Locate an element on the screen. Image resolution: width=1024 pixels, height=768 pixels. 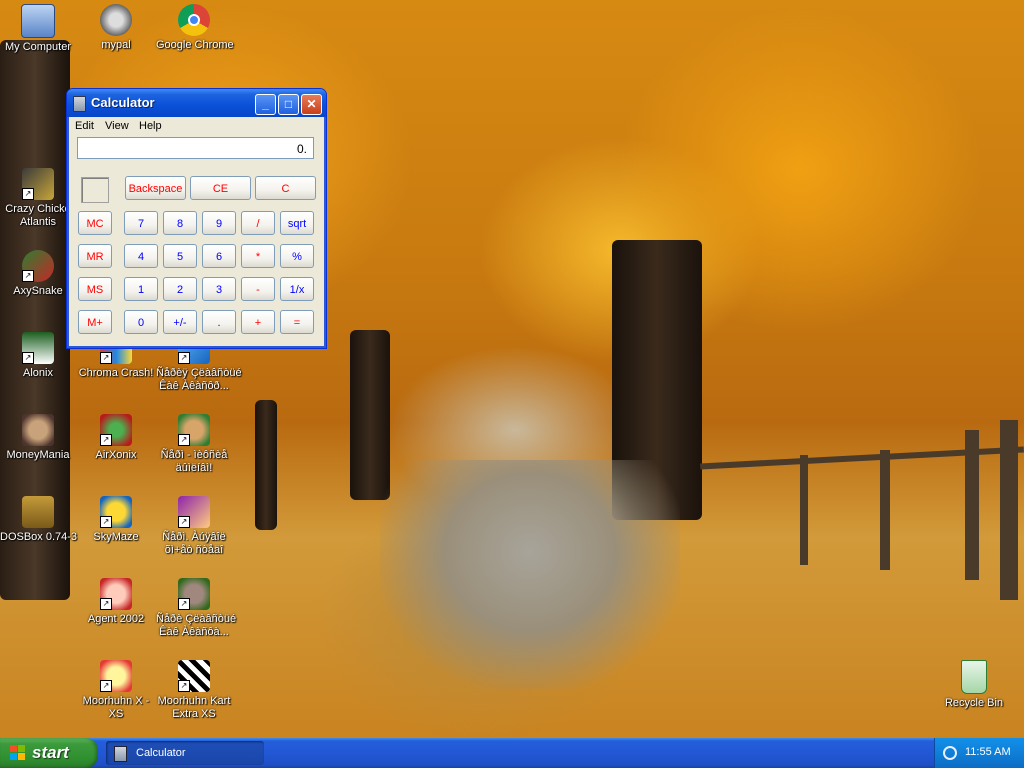
desktop-icon-label: Alonix is located at coordinates (38, 373).